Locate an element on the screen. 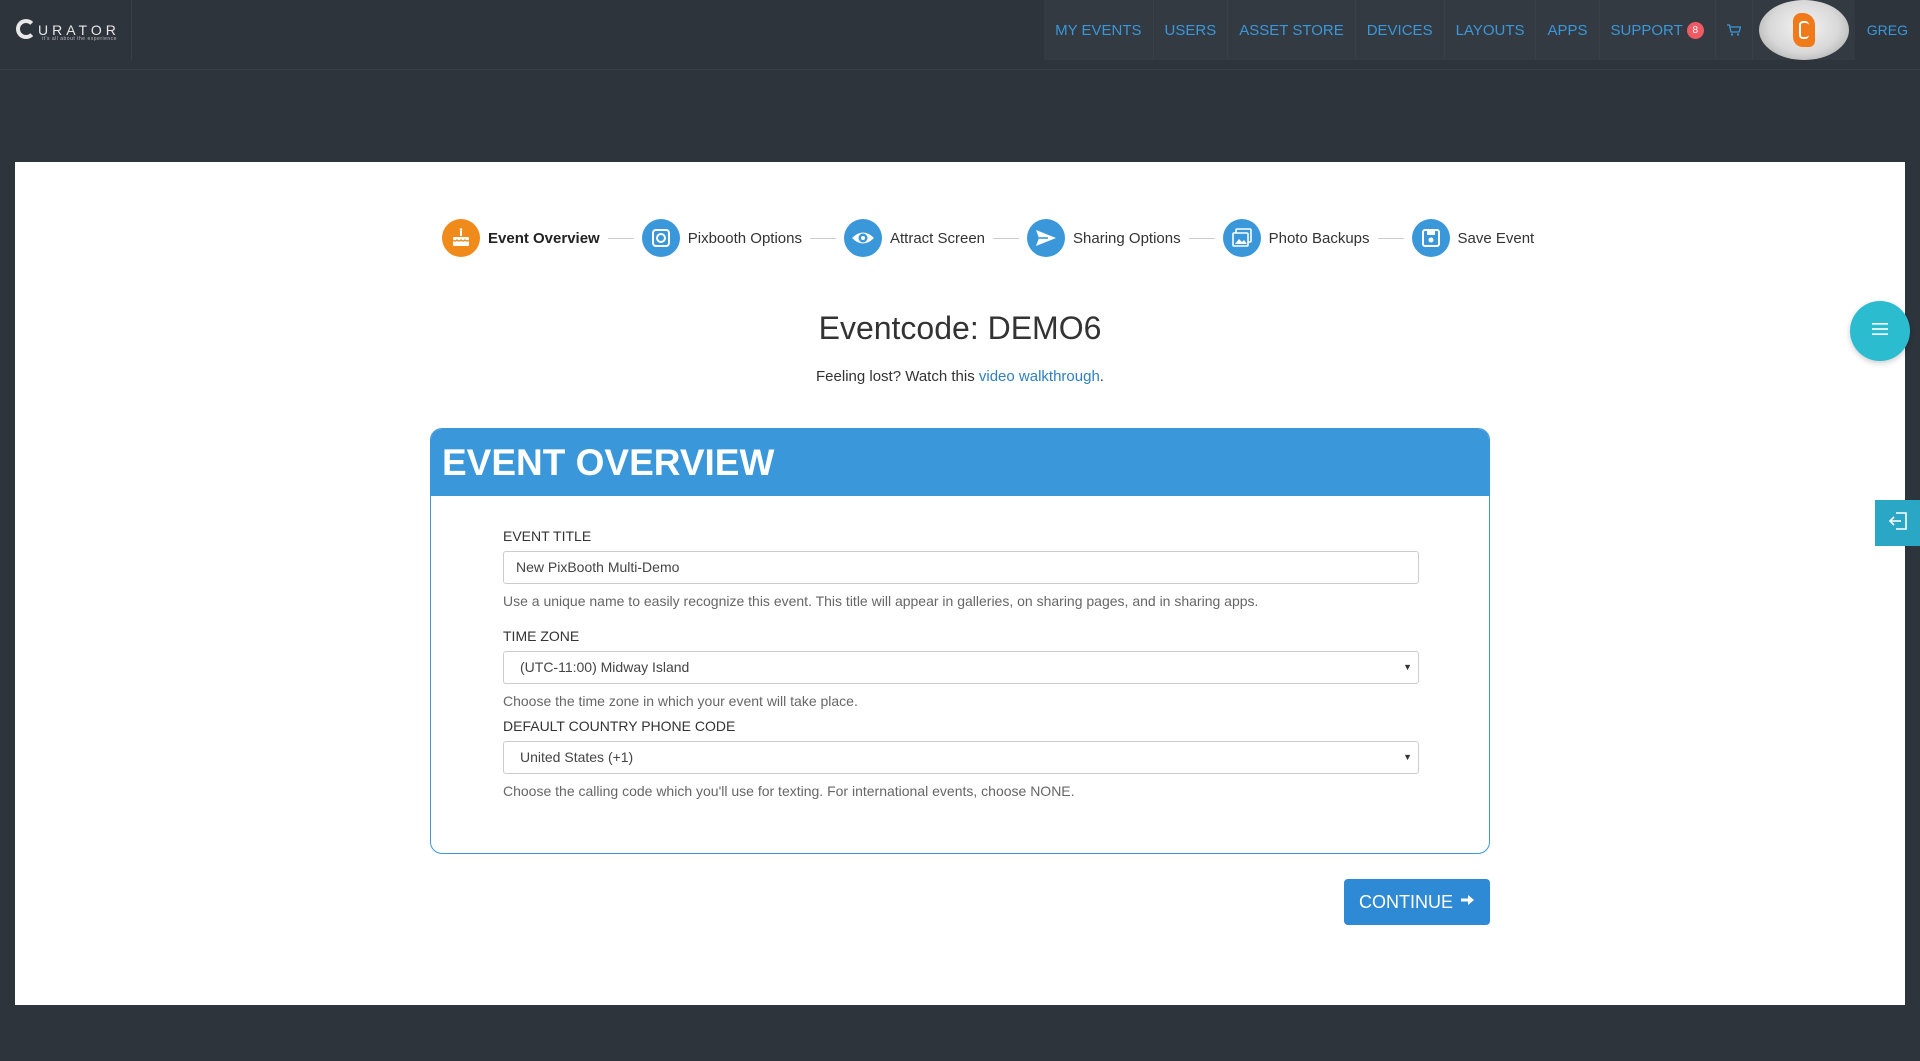  card-title: EVENT OVERVIEW is located at coordinates (960, 462).